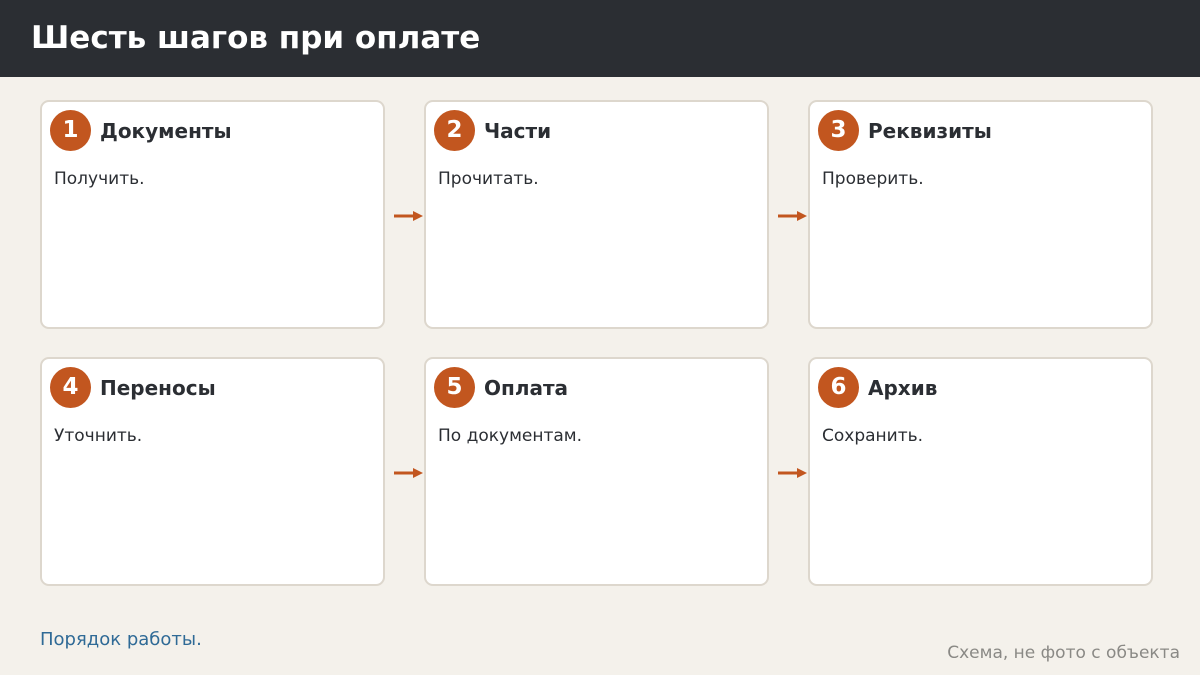 This screenshot has height=675, width=1200. What do you see at coordinates (873, 436) in the screenshot?
I see `step-description: Сохранить.` at bounding box center [873, 436].